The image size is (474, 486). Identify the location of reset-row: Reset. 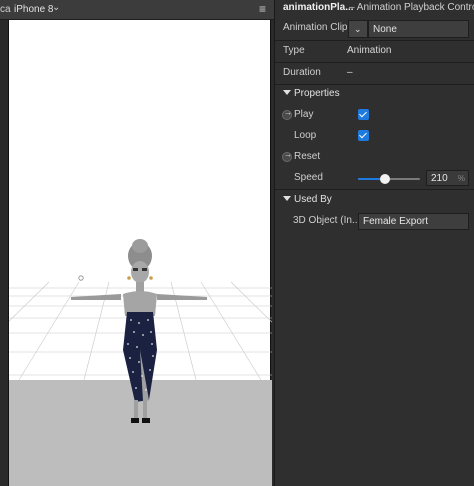
(374, 157).